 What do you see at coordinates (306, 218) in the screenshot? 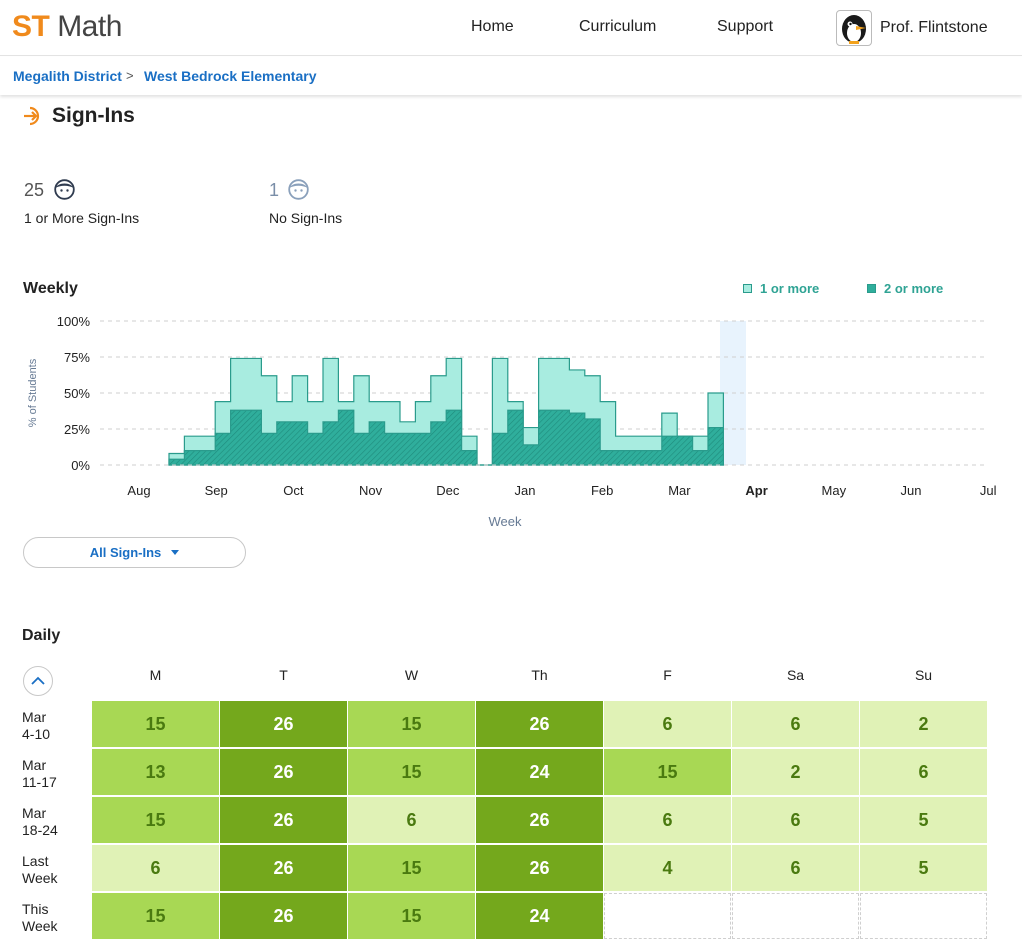
I see `stat-label: No Sign-Ins` at bounding box center [306, 218].